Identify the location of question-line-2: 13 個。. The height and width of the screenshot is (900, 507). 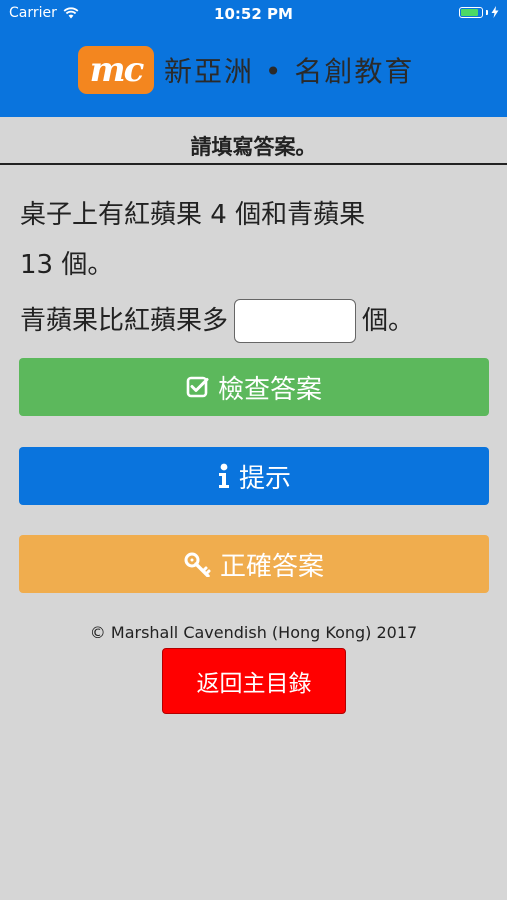
(67, 265).